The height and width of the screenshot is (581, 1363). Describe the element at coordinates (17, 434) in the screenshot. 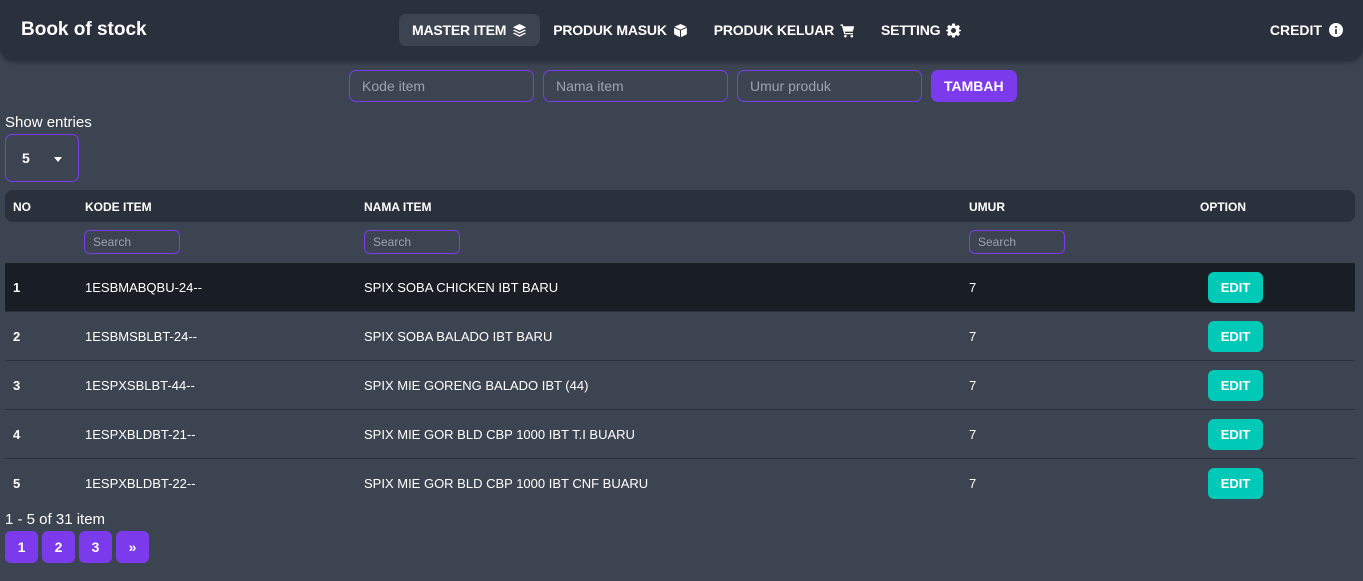

I see `row-no: 4` at that location.